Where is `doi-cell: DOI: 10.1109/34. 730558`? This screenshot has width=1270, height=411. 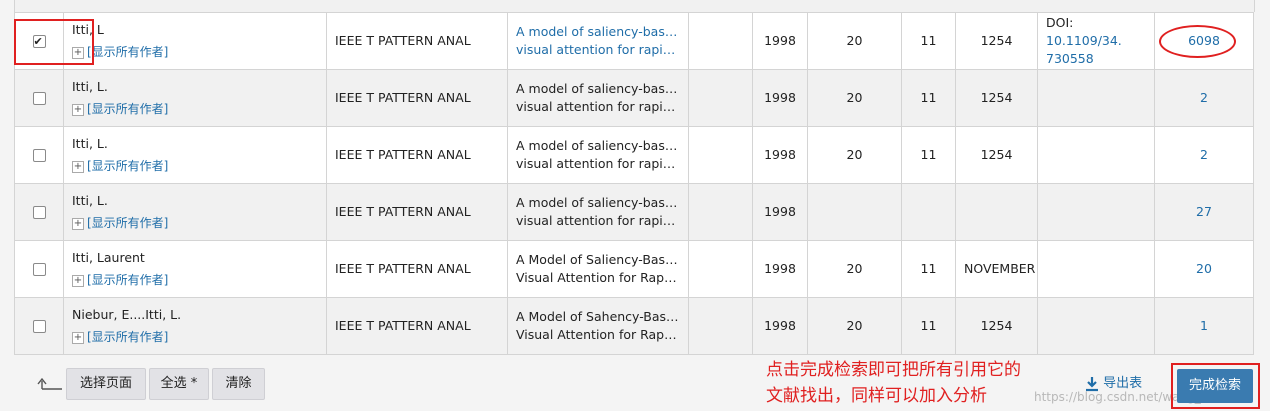
doi-cell: DOI: 10.1109/34. 730558 is located at coordinates (1096, 41).